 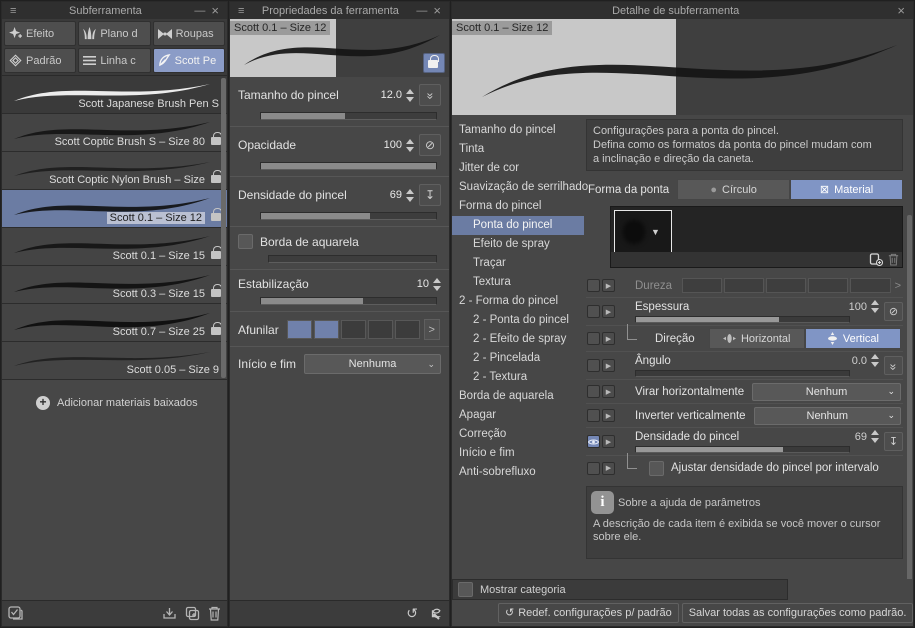 What do you see at coordinates (114, 323) in the screenshot?
I see `brush-item: Scott 0.7 – Size 25` at bounding box center [114, 323].